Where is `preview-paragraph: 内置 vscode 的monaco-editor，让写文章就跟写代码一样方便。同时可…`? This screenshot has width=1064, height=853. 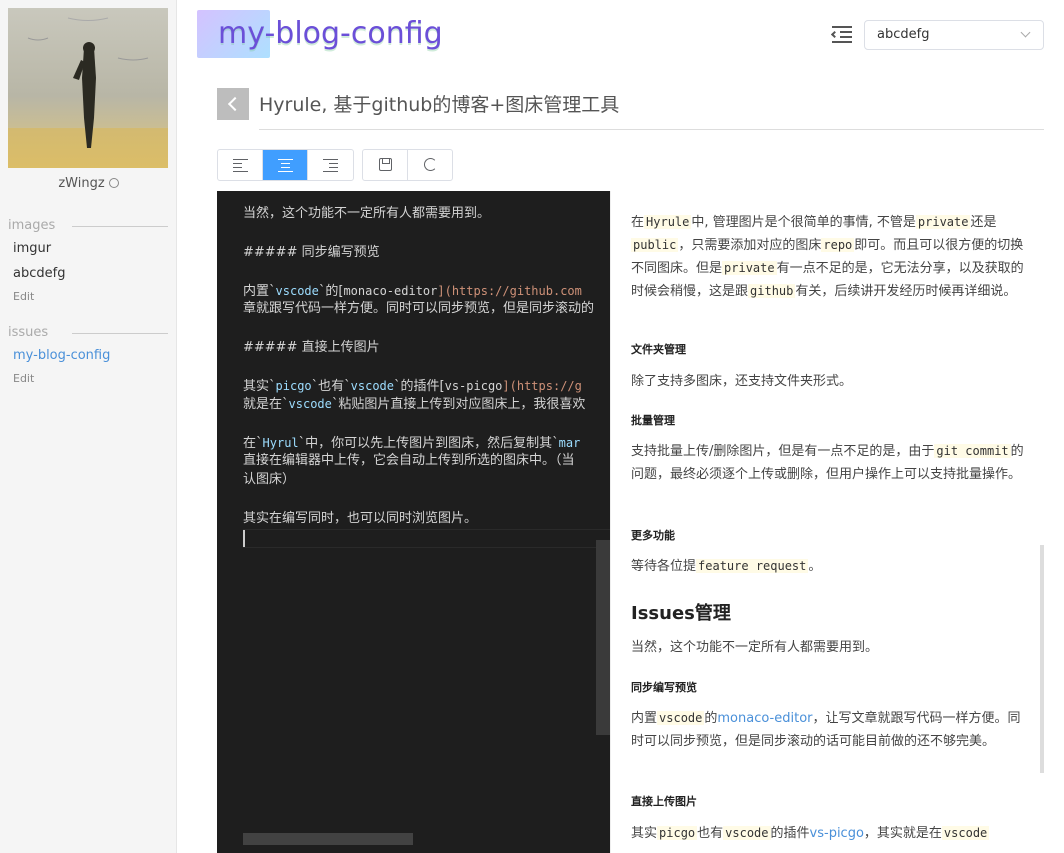 preview-paragraph: 内置 vscode 的monaco-editor，让写文章就跟写代码一样方便。同时可… is located at coordinates (826, 730).